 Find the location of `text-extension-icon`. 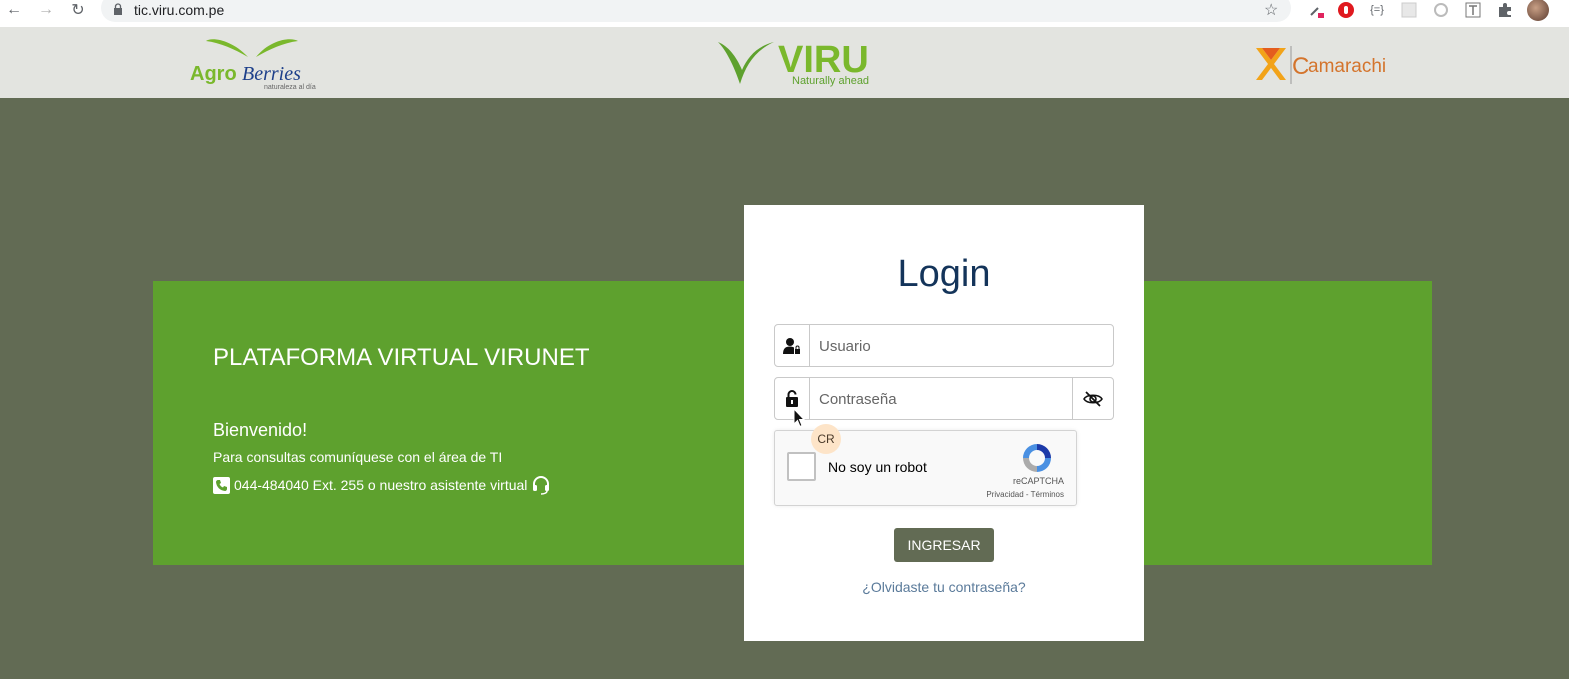

text-extension-icon is located at coordinates (1473, 10).